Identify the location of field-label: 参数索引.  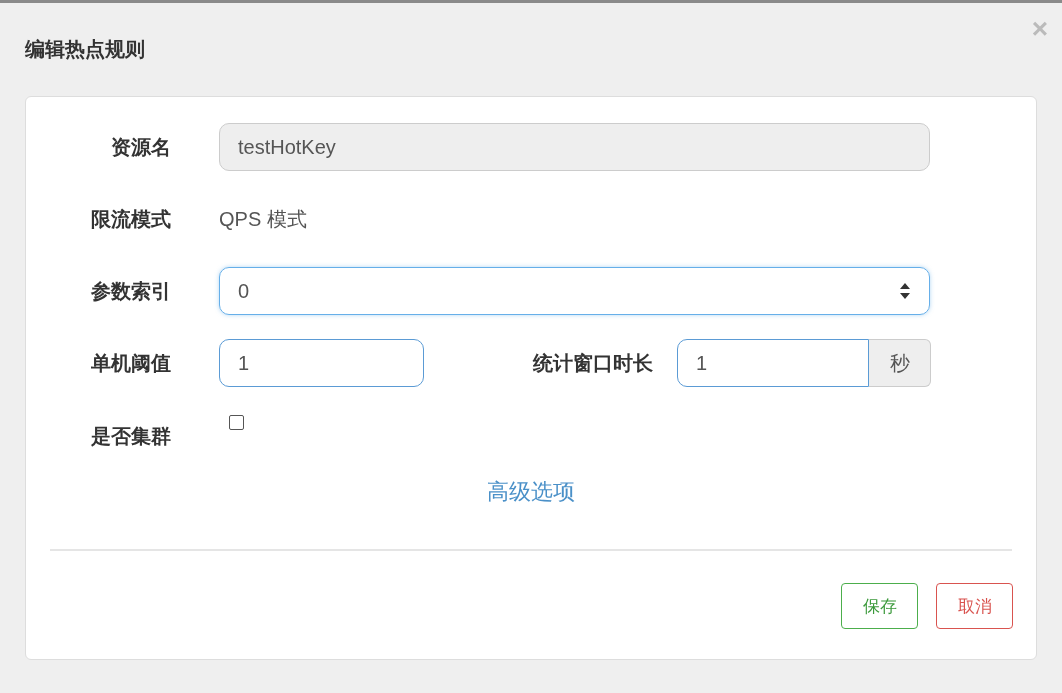
(130, 291).